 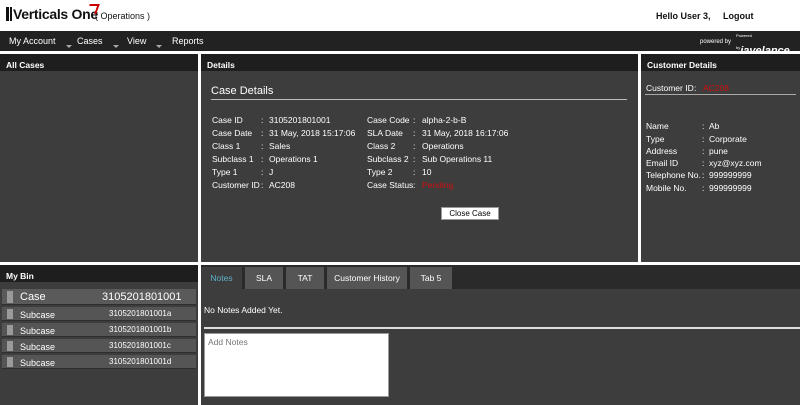 I want to click on field-value: xyz@xyz.com, so click(x=735, y=163).